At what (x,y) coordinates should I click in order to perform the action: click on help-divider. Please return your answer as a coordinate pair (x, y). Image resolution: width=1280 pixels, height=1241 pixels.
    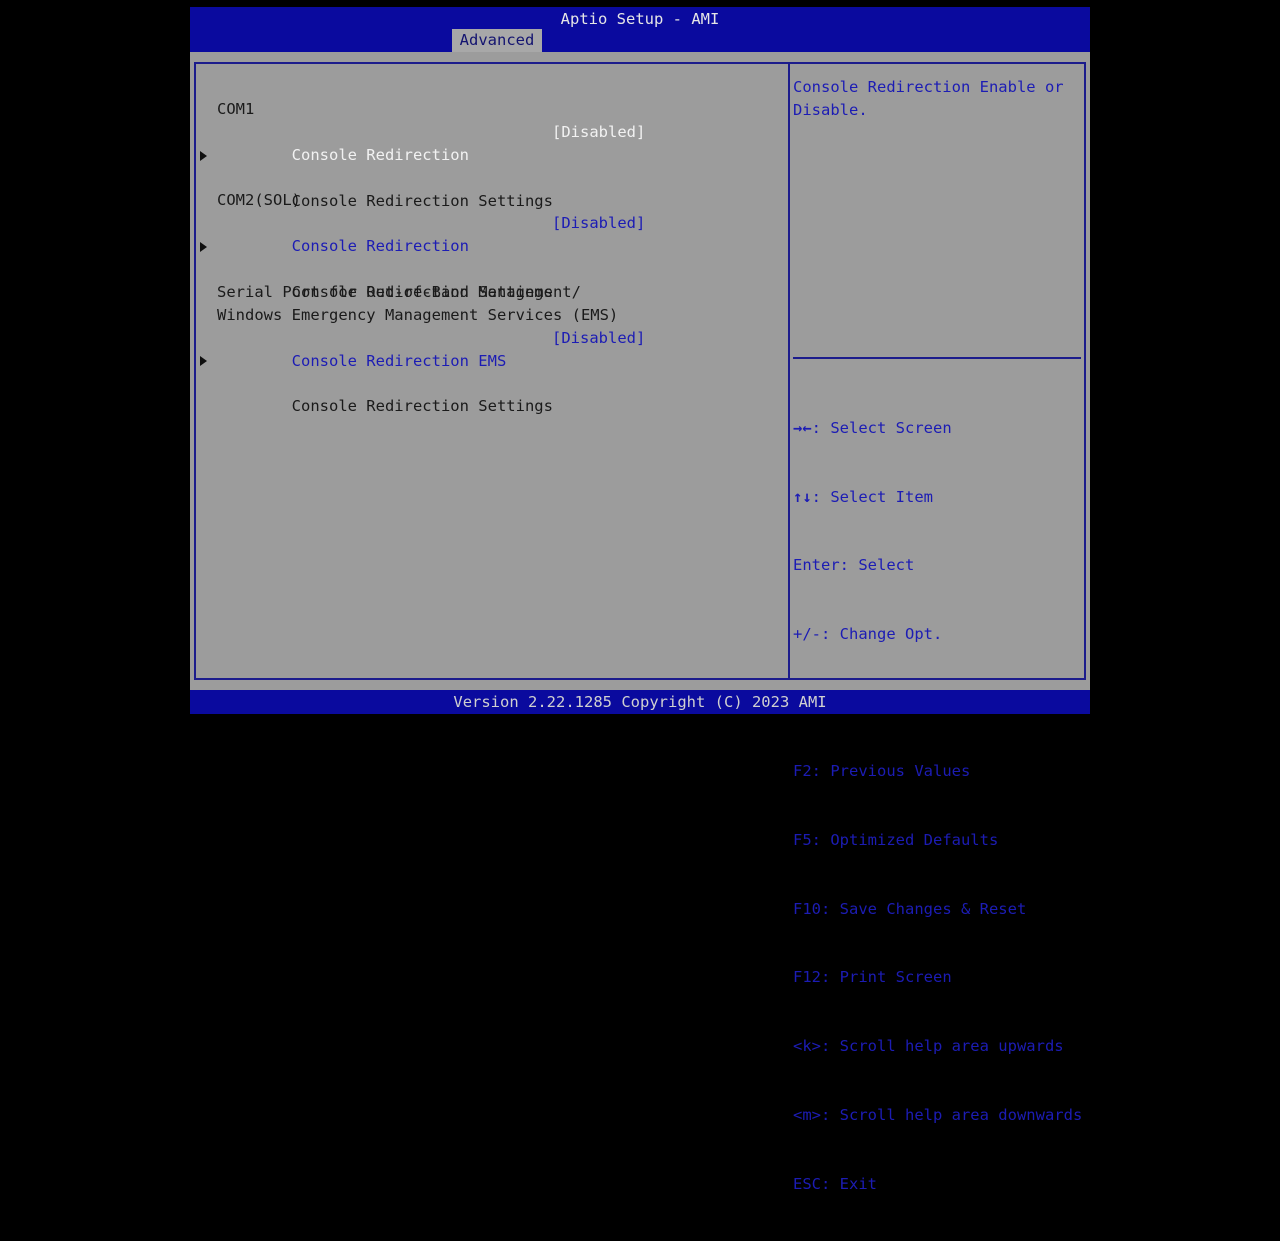
    Looking at the image, I should click on (937, 358).